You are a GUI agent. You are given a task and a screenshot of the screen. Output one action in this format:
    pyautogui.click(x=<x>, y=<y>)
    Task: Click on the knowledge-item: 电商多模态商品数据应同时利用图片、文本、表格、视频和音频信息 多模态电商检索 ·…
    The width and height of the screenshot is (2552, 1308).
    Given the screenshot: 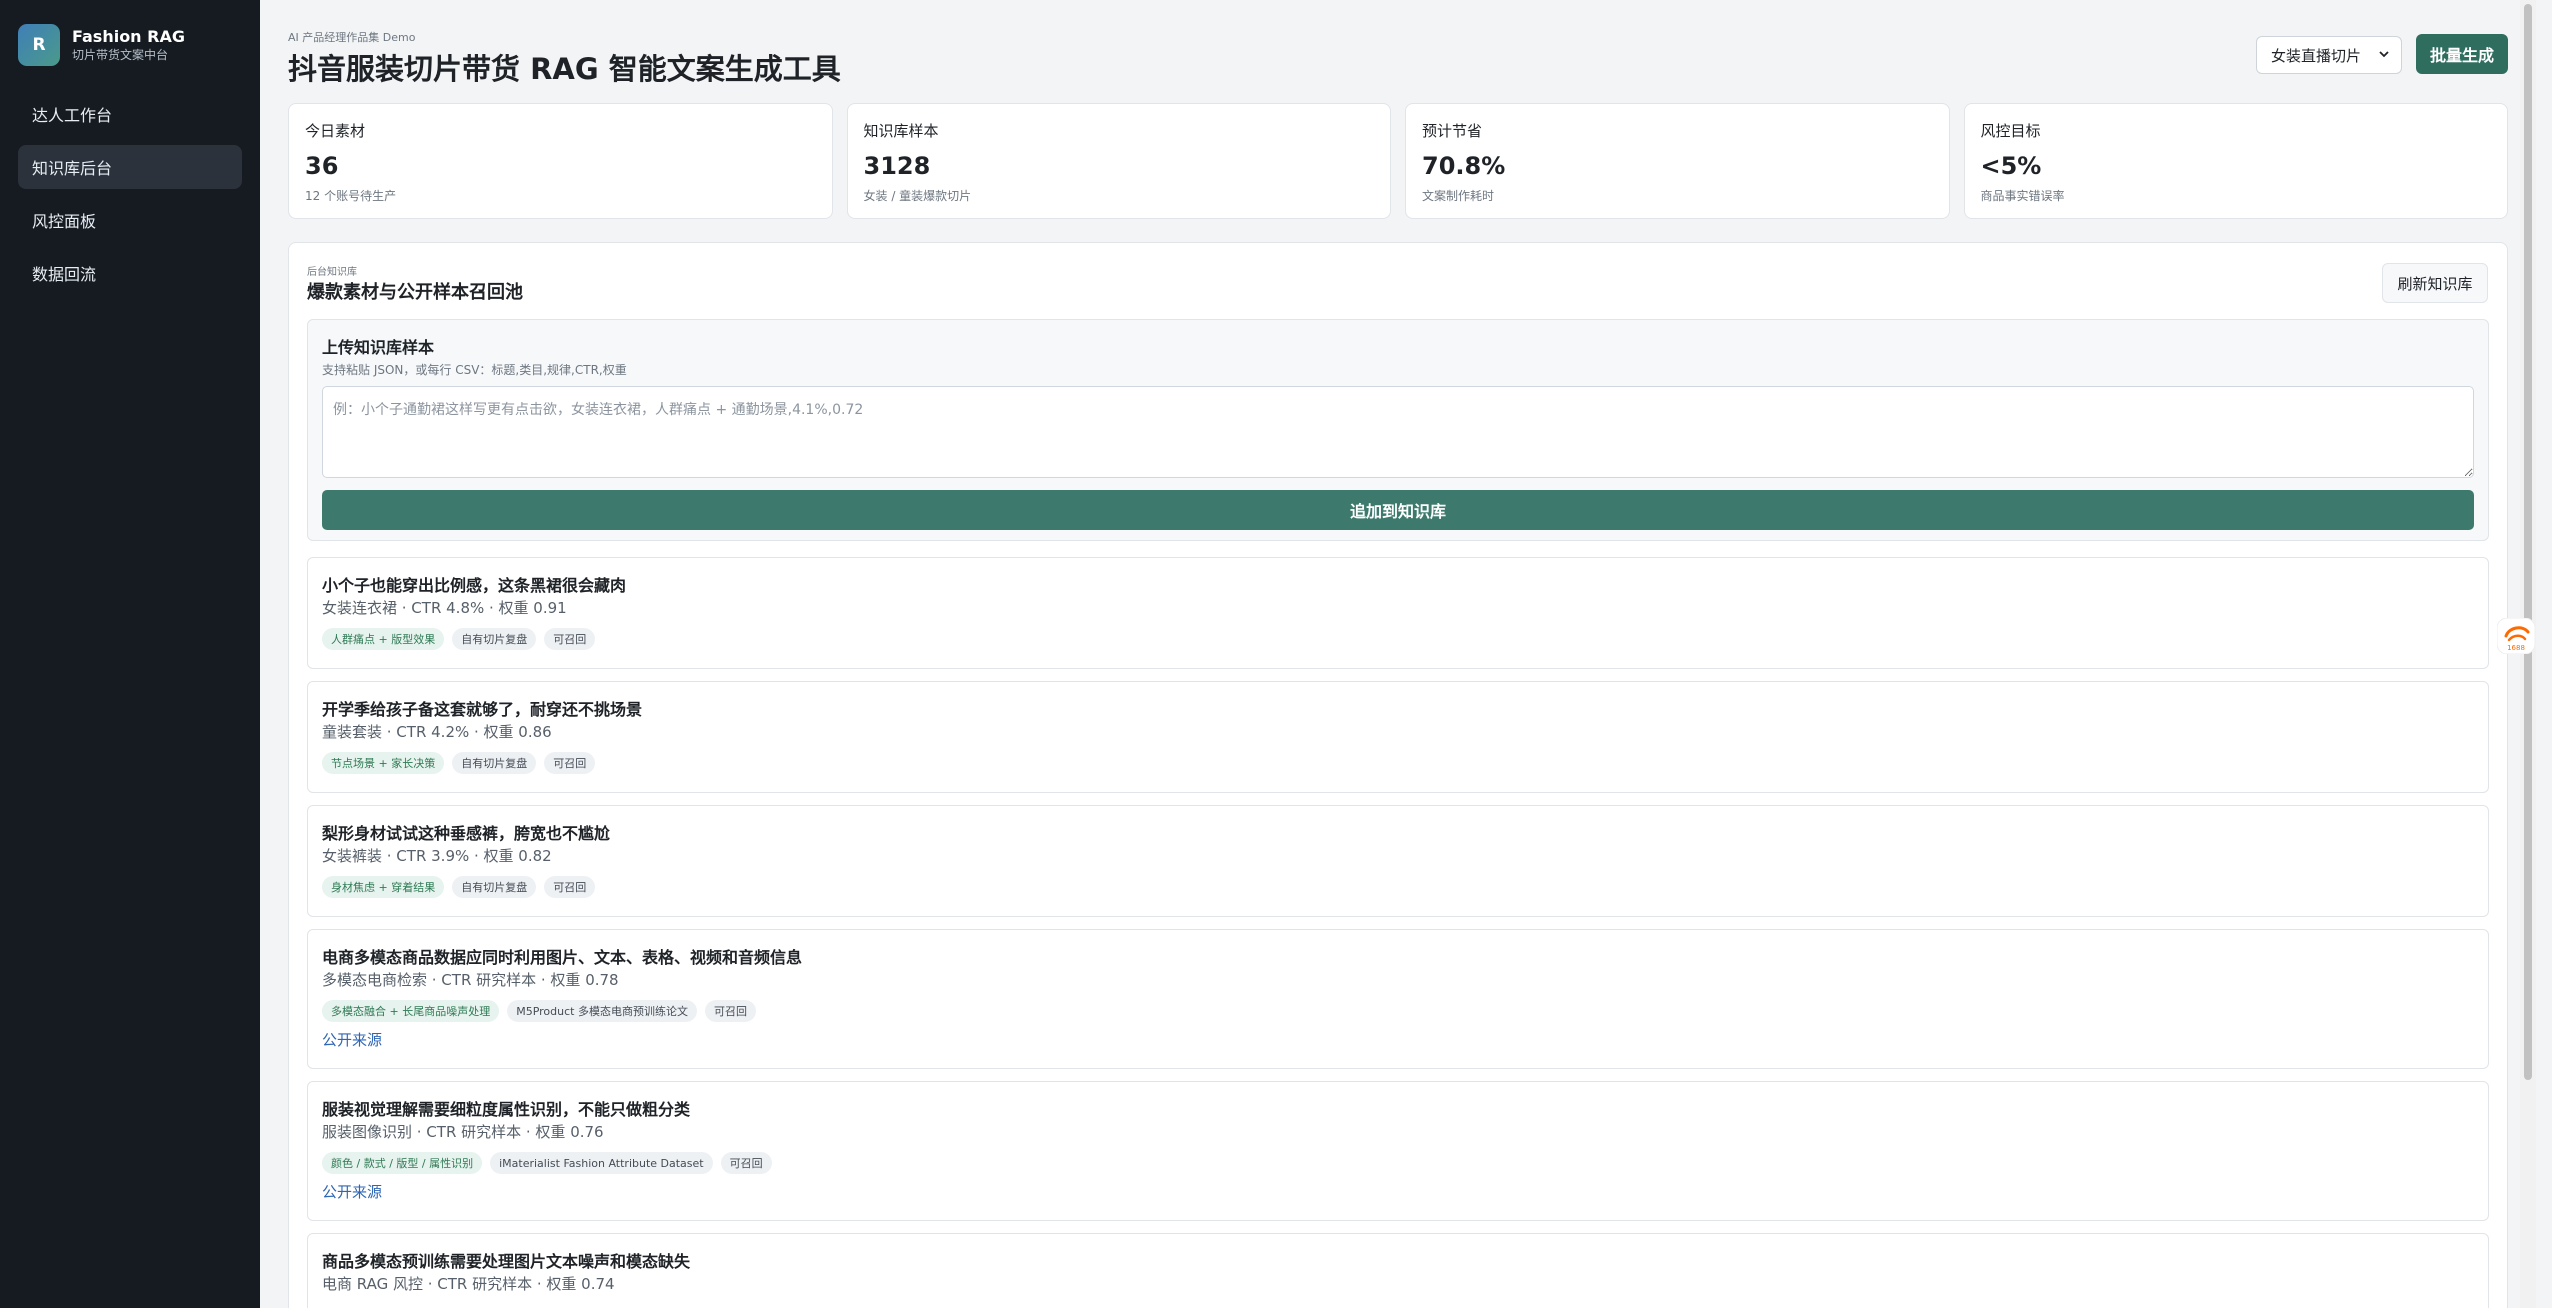 What is the action you would take?
    pyautogui.click(x=1398, y=999)
    